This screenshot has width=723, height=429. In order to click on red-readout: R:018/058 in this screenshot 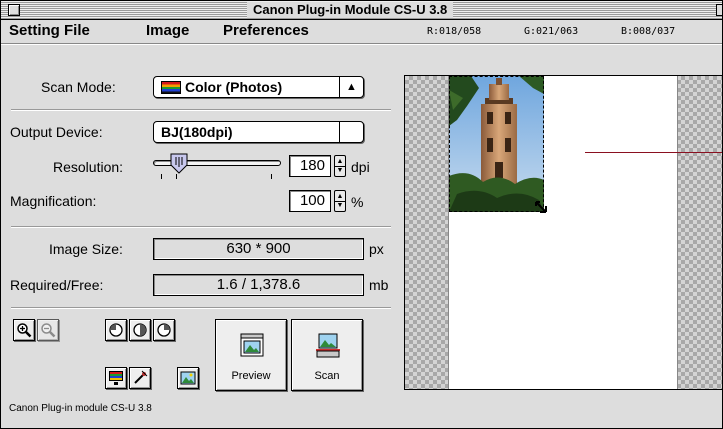, I will do `click(454, 31)`.